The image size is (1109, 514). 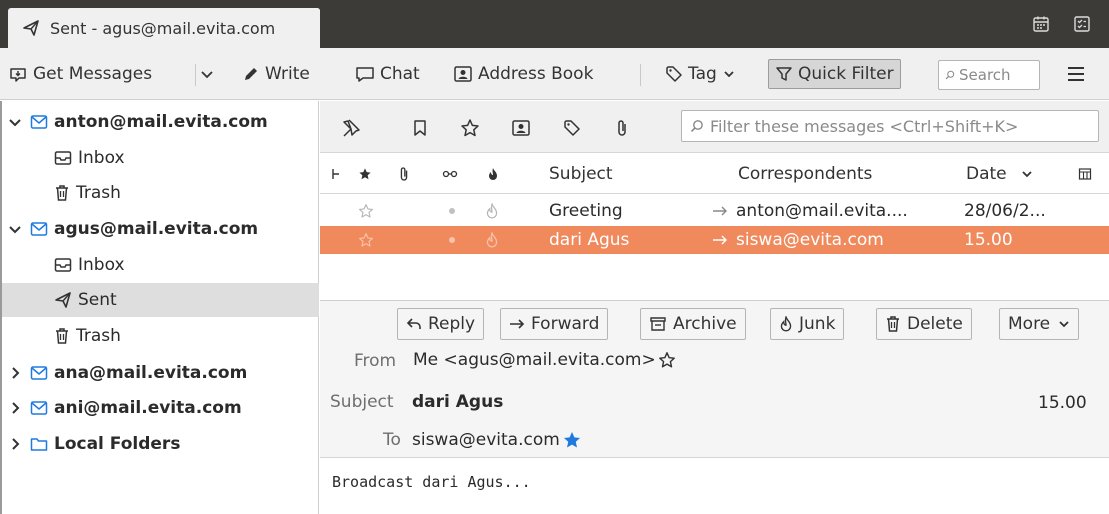 I want to click on folder-account-agus: agus@mail.evita.com, so click(x=160, y=229).